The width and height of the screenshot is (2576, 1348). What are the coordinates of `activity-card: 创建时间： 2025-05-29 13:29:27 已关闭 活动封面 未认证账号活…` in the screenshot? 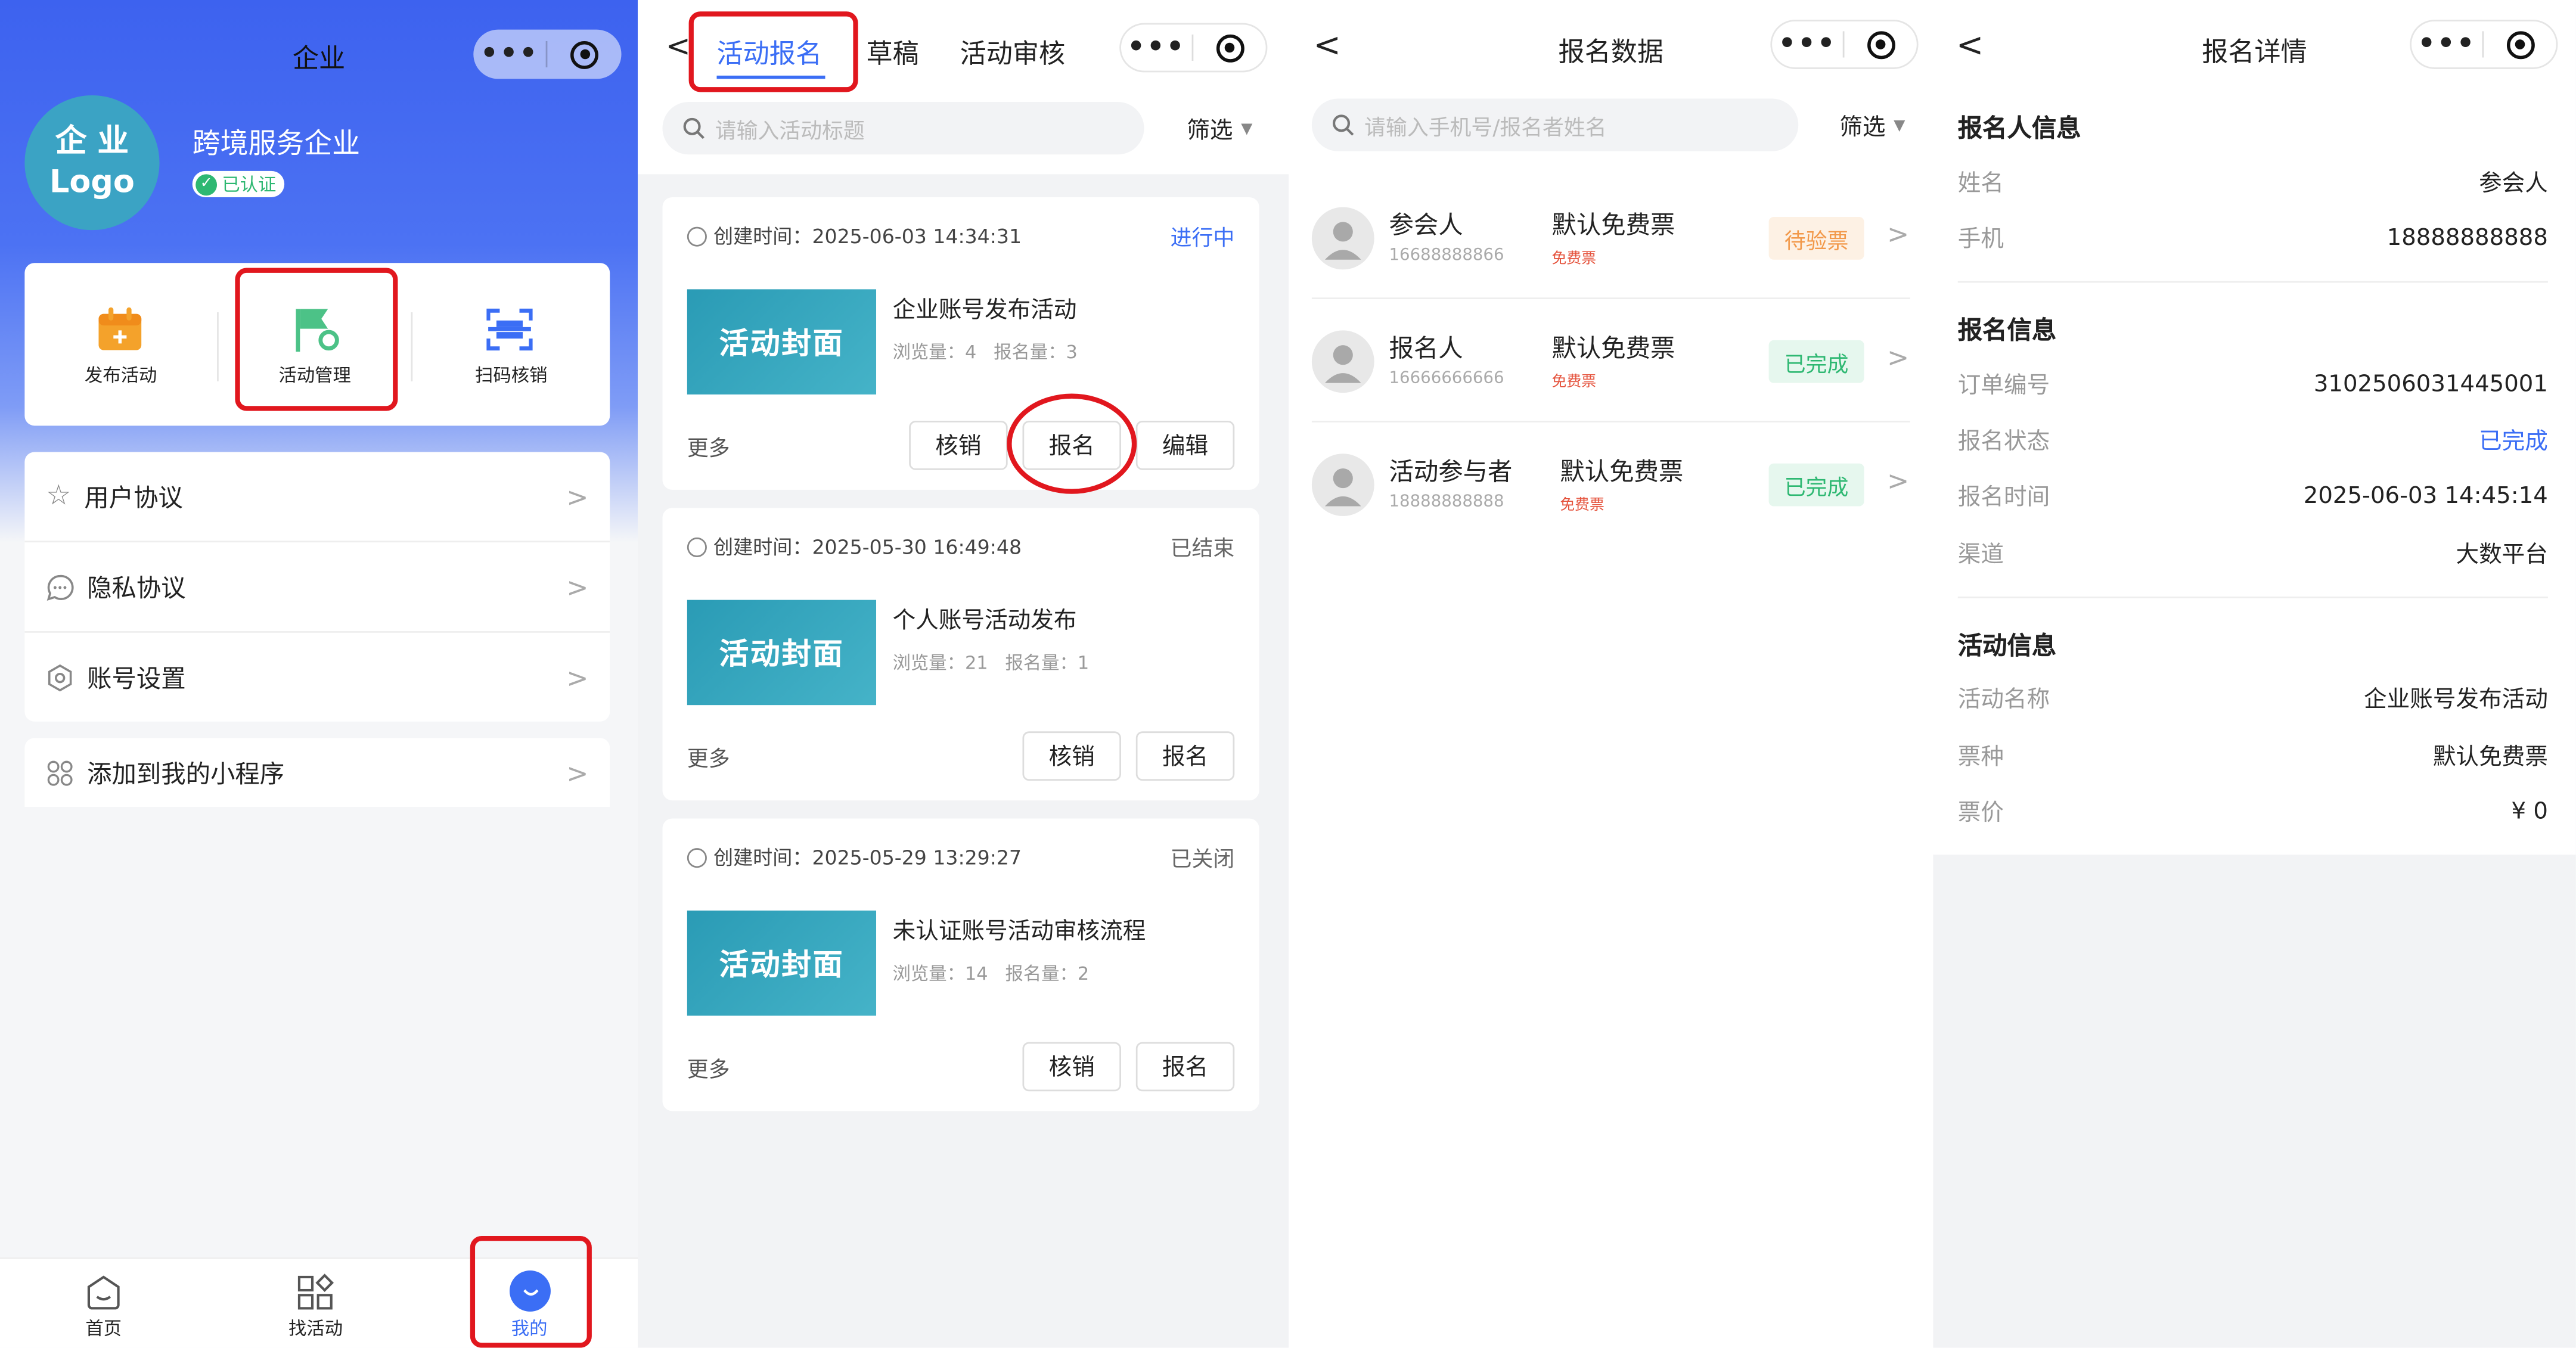 It's located at (961, 964).